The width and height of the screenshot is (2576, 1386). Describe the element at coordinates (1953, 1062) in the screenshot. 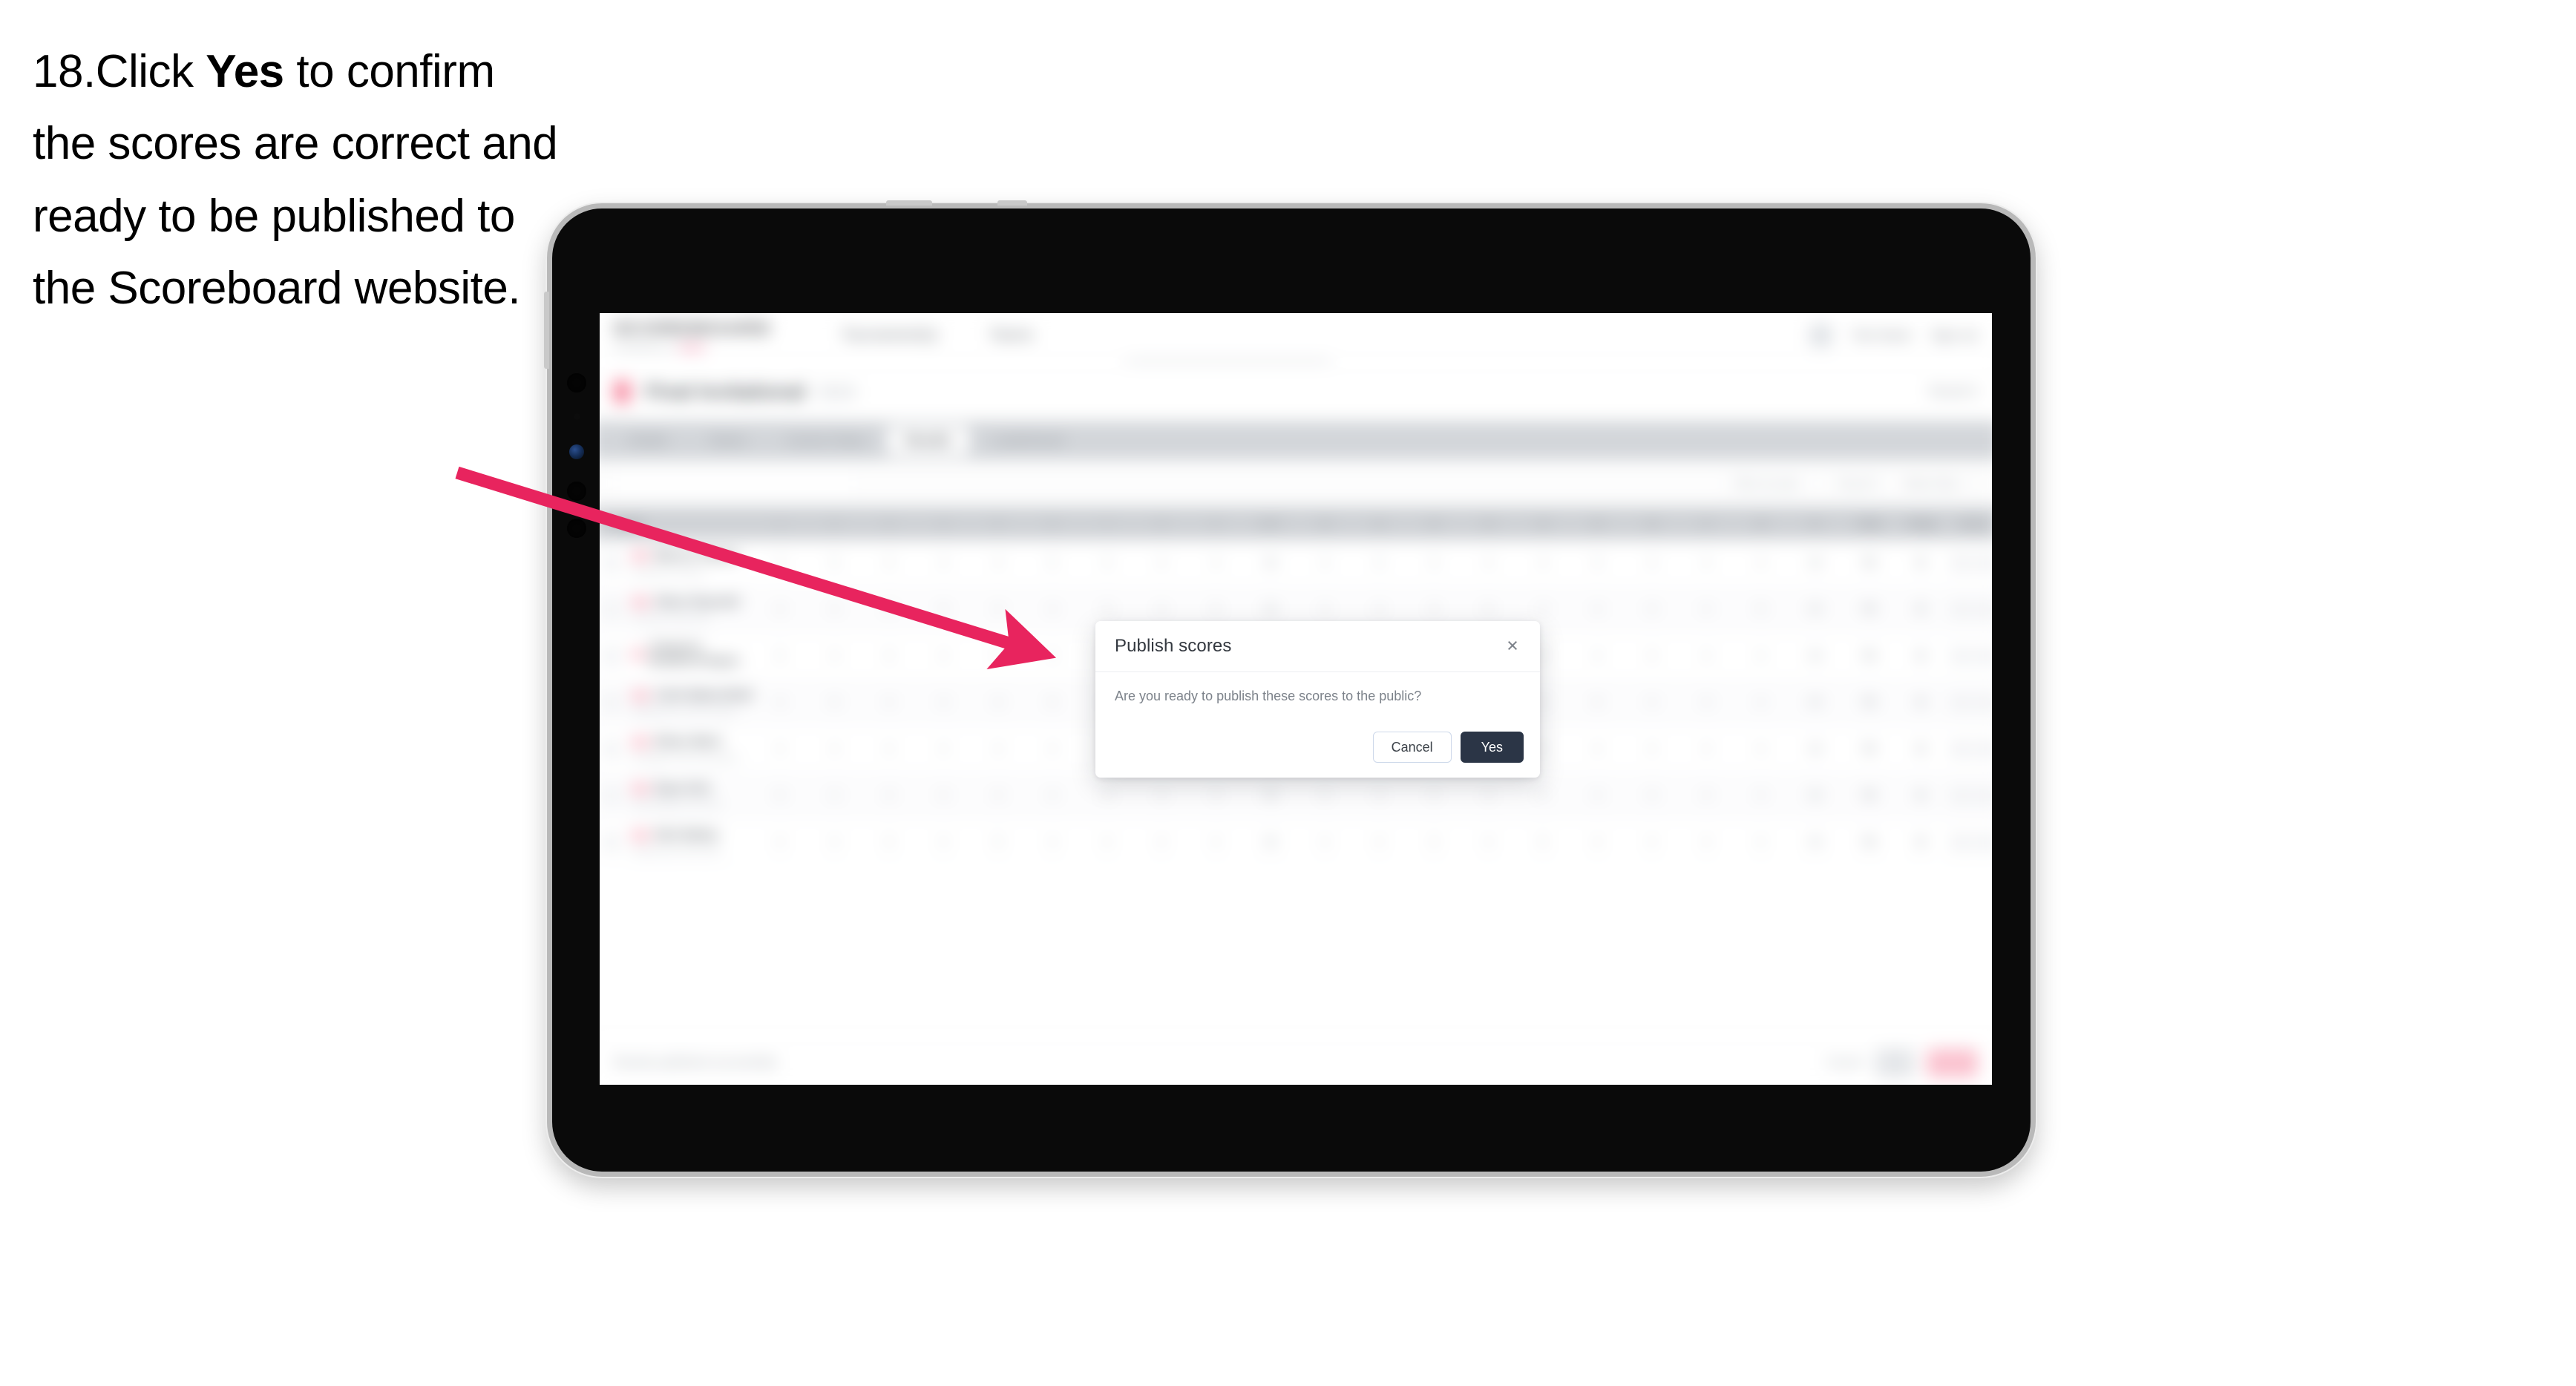

I see `footer-publish-button` at that location.